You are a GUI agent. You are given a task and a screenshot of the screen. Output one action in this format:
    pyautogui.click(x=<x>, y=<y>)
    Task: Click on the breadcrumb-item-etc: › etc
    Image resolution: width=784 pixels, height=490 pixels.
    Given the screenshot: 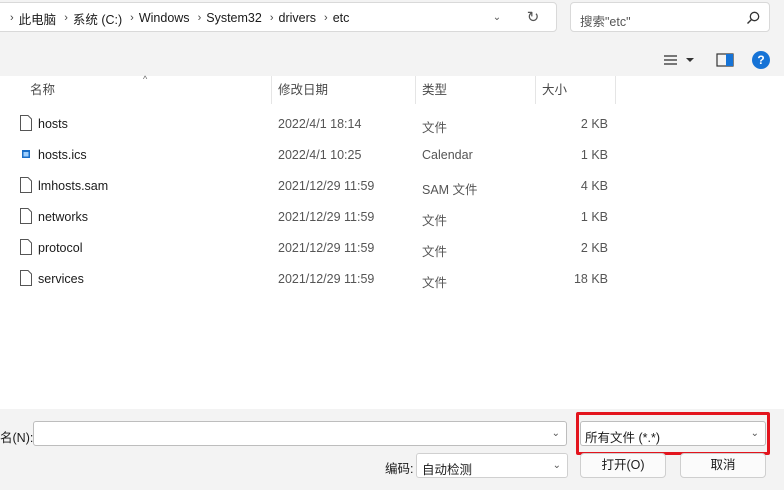 What is the action you would take?
    pyautogui.click(x=332, y=18)
    